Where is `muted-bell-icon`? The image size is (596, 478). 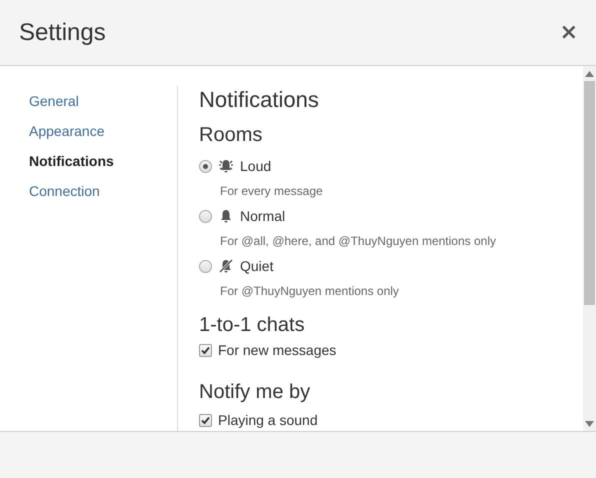
muted-bell-icon is located at coordinates (226, 266).